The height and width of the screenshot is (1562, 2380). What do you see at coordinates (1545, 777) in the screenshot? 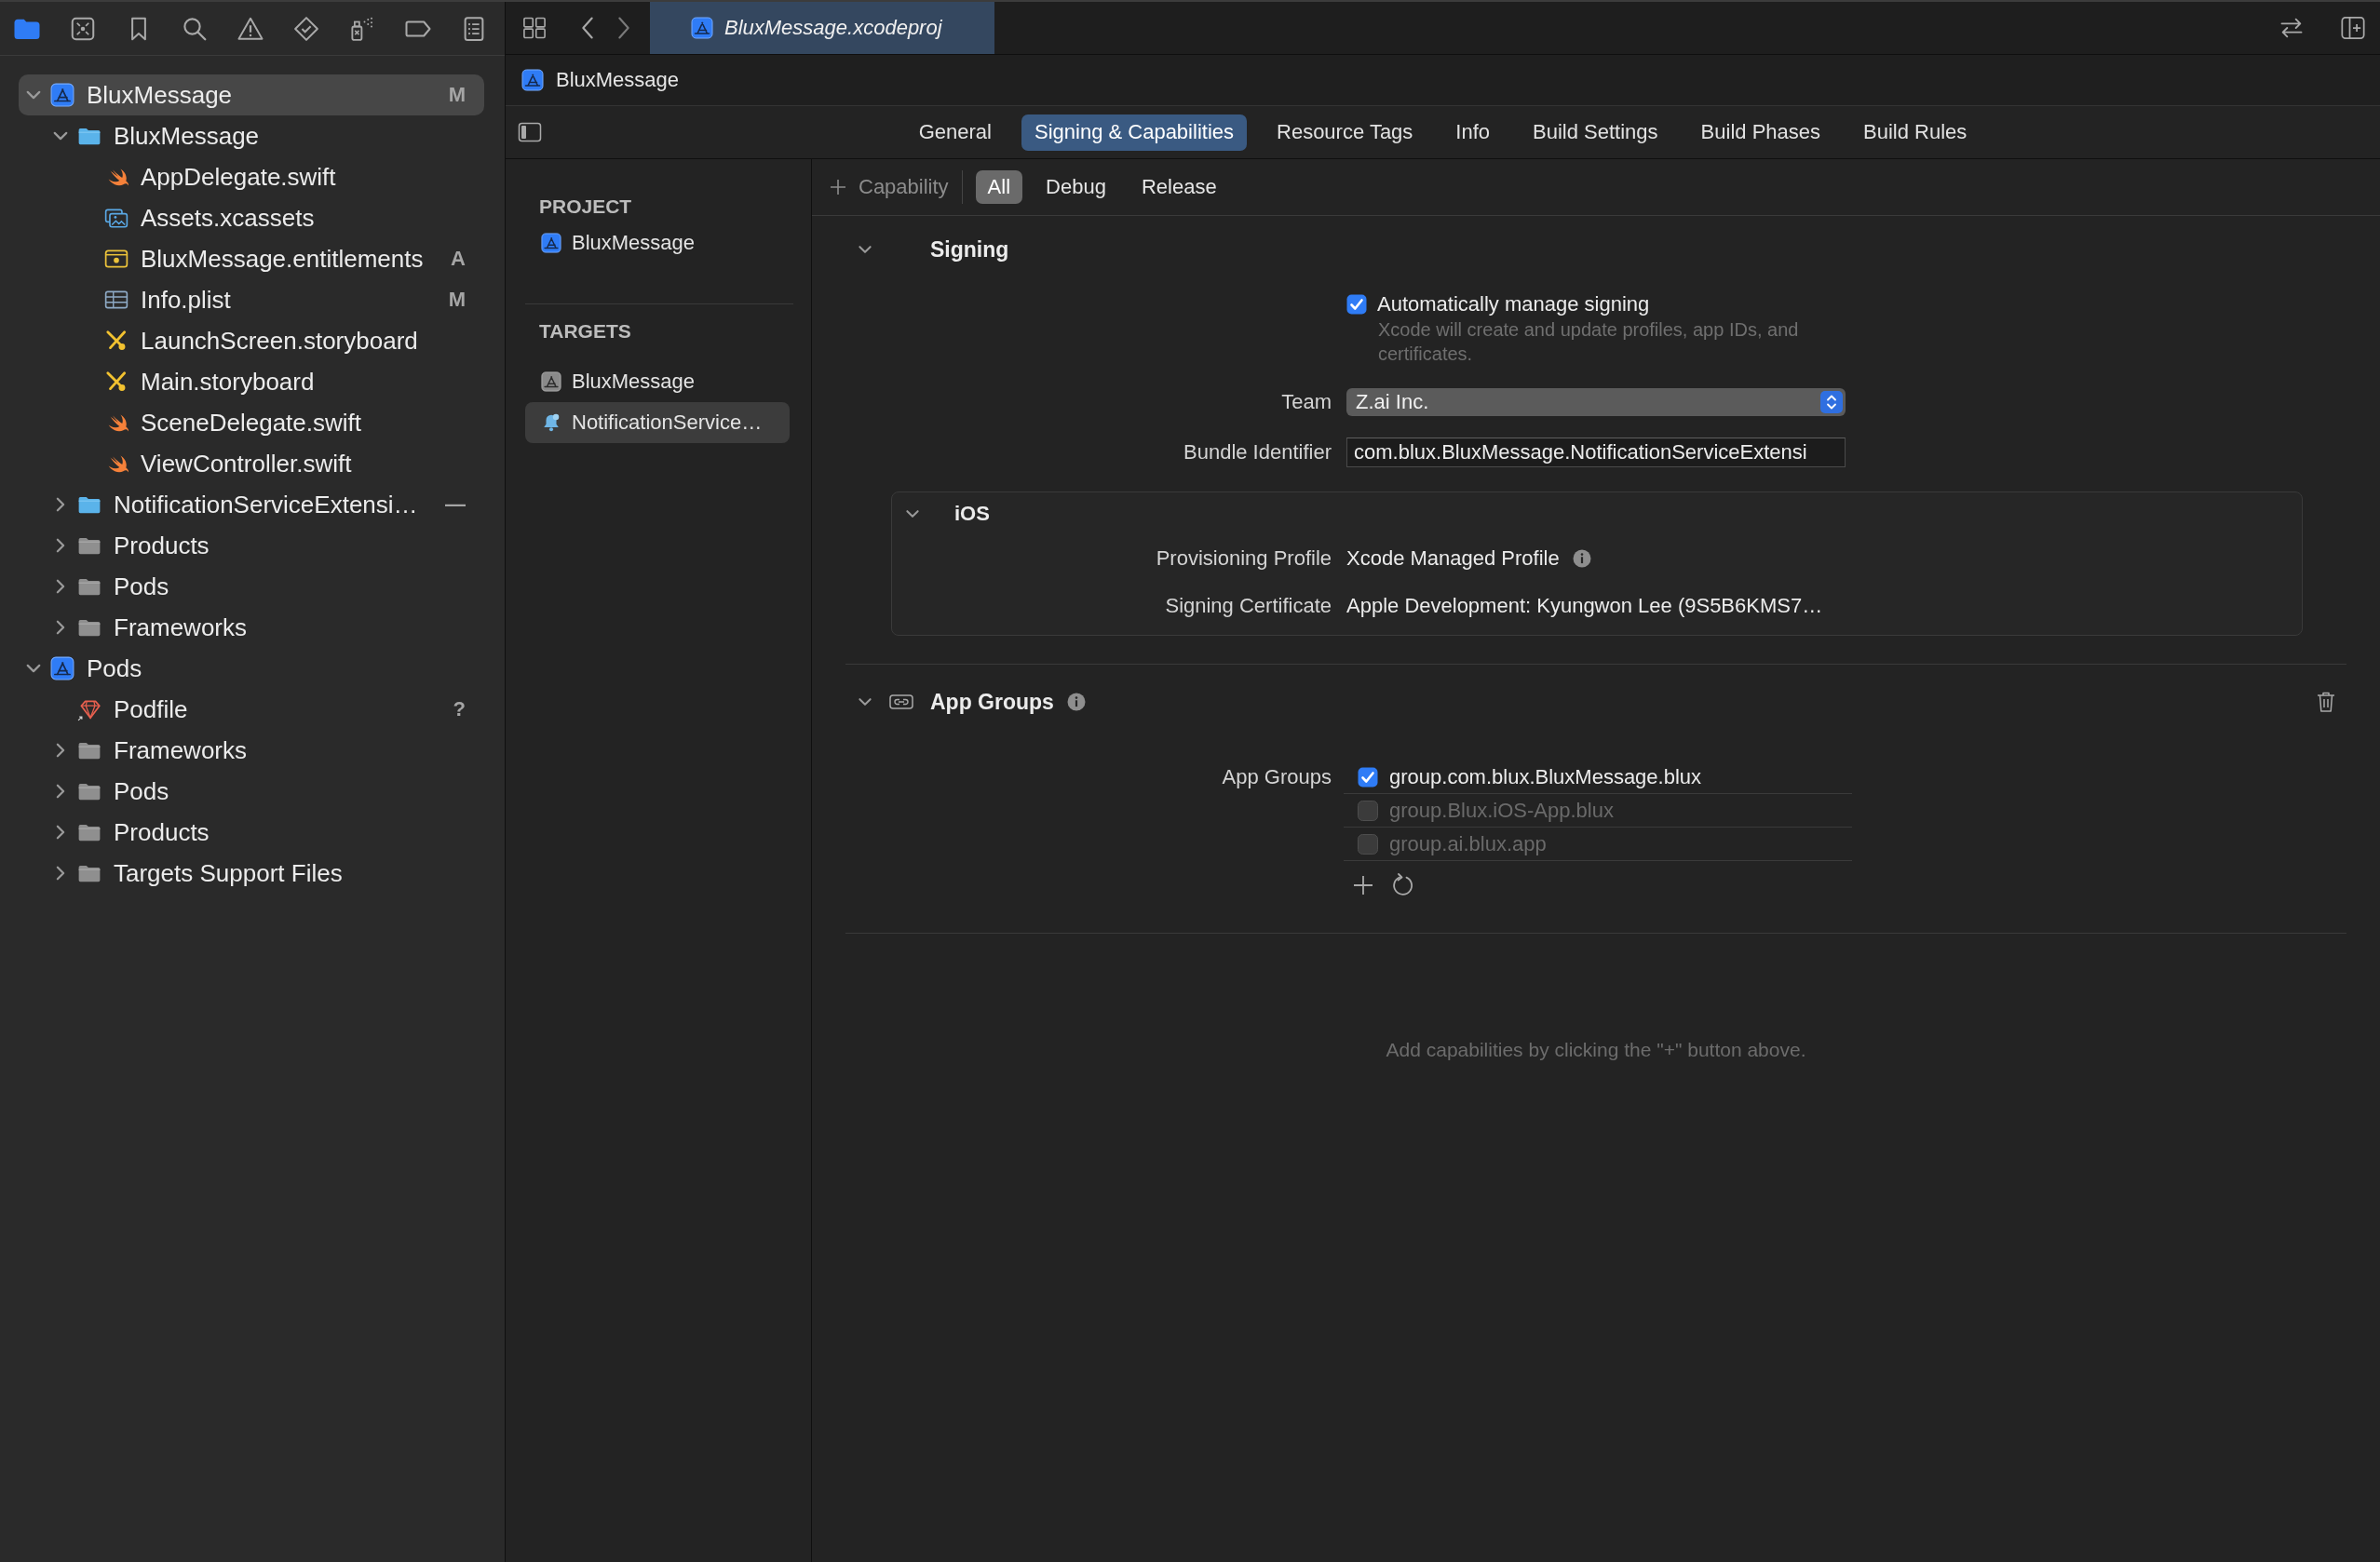
I see `group-name: group.com.blux.BluxMessage.blux` at bounding box center [1545, 777].